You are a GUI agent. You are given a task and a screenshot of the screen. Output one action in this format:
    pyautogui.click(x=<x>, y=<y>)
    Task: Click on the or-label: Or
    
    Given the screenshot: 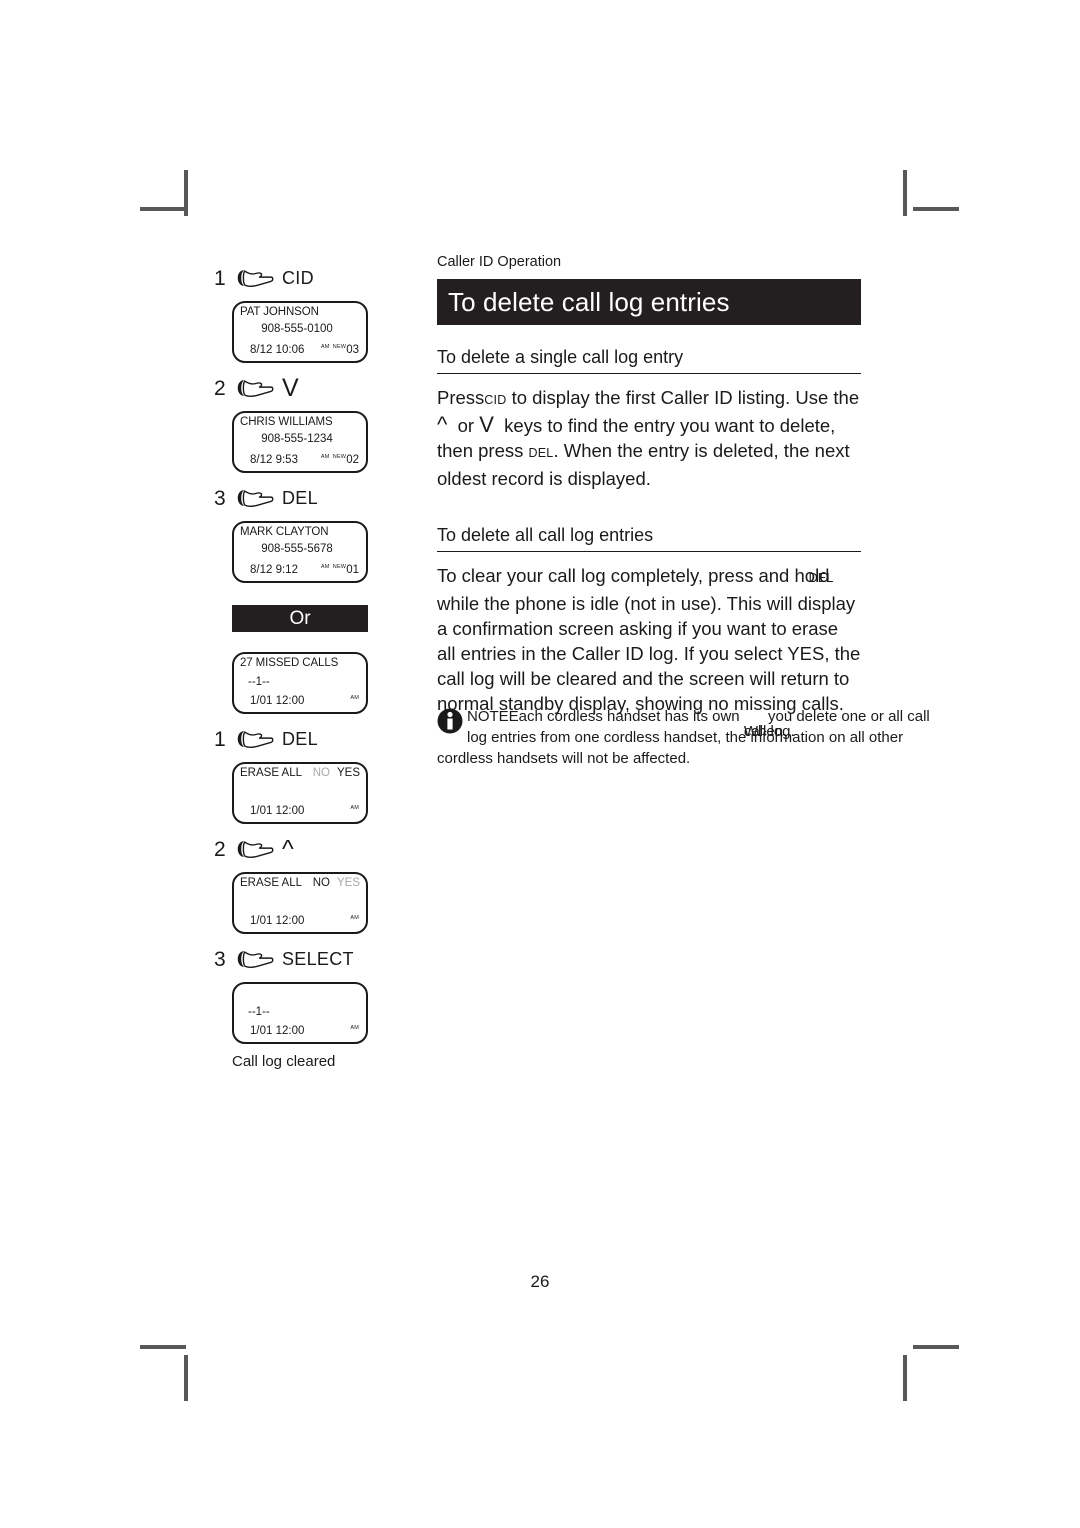 What is the action you would take?
    pyautogui.click(x=300, y=618)
    